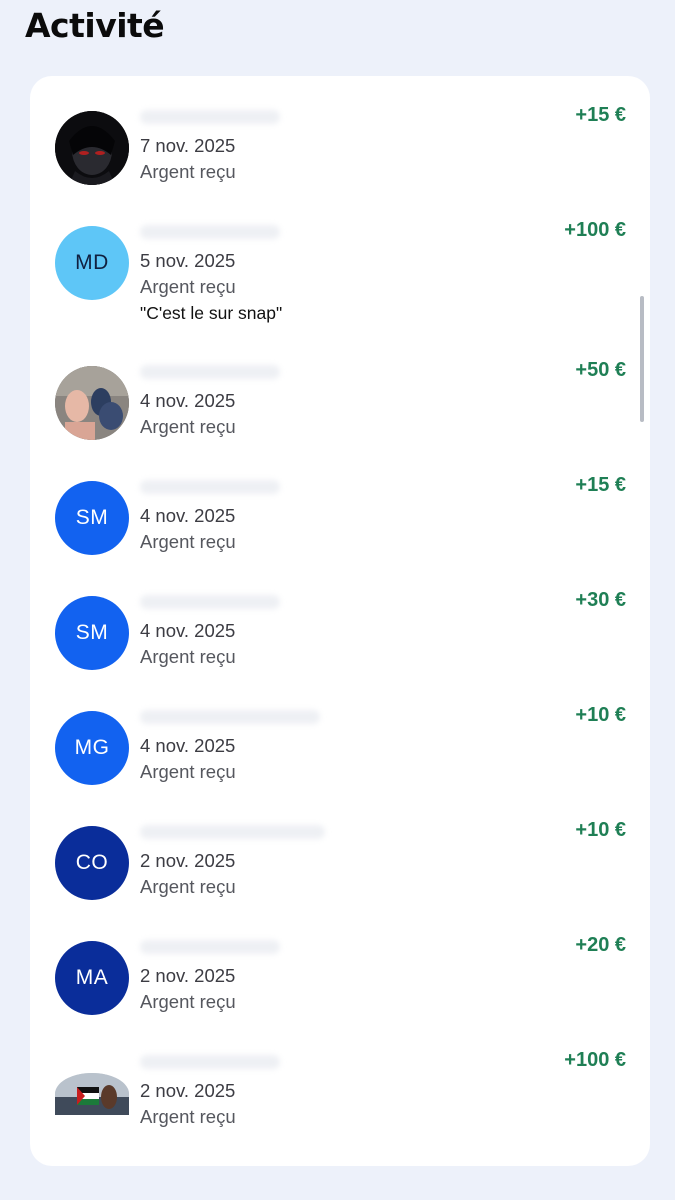 This screenshot has height=1200, width=675. I want to click on transaction-date: 5 nov. 2025, so click(188, 260).